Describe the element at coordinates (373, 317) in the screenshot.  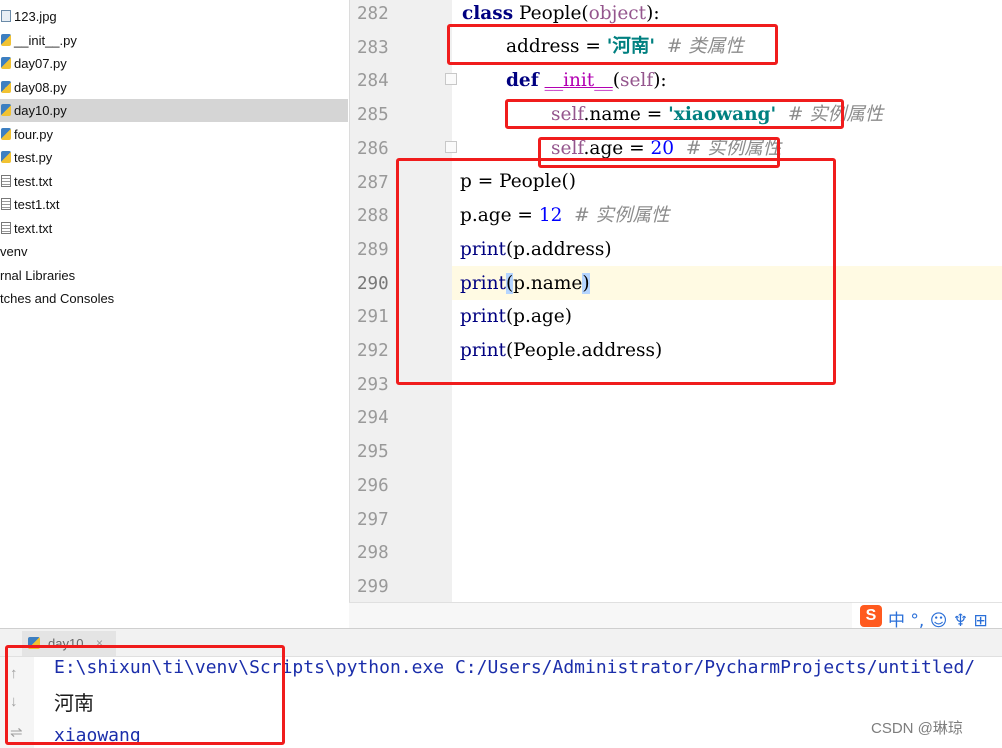
I see `line-number: 291` at that location.